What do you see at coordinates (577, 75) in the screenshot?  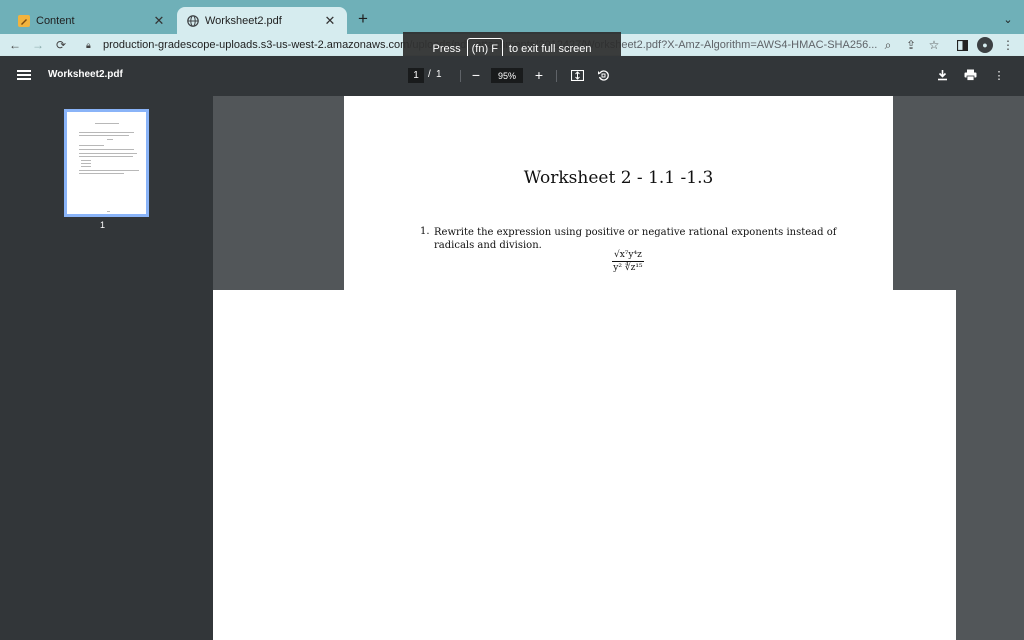 I see `fit-page-icon` at bounding box center [577, 75].